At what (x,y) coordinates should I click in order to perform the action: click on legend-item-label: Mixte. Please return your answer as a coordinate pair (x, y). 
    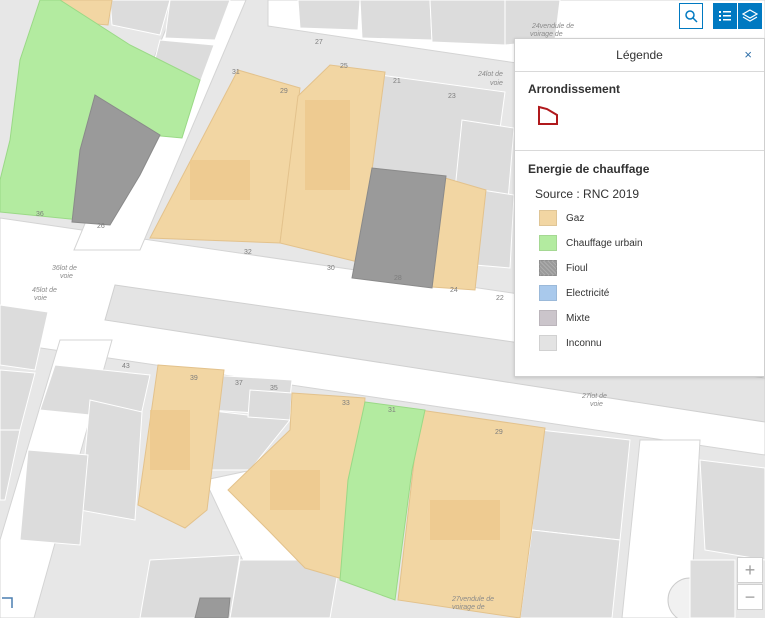
    Looking at the image, I should click on (578, 318).